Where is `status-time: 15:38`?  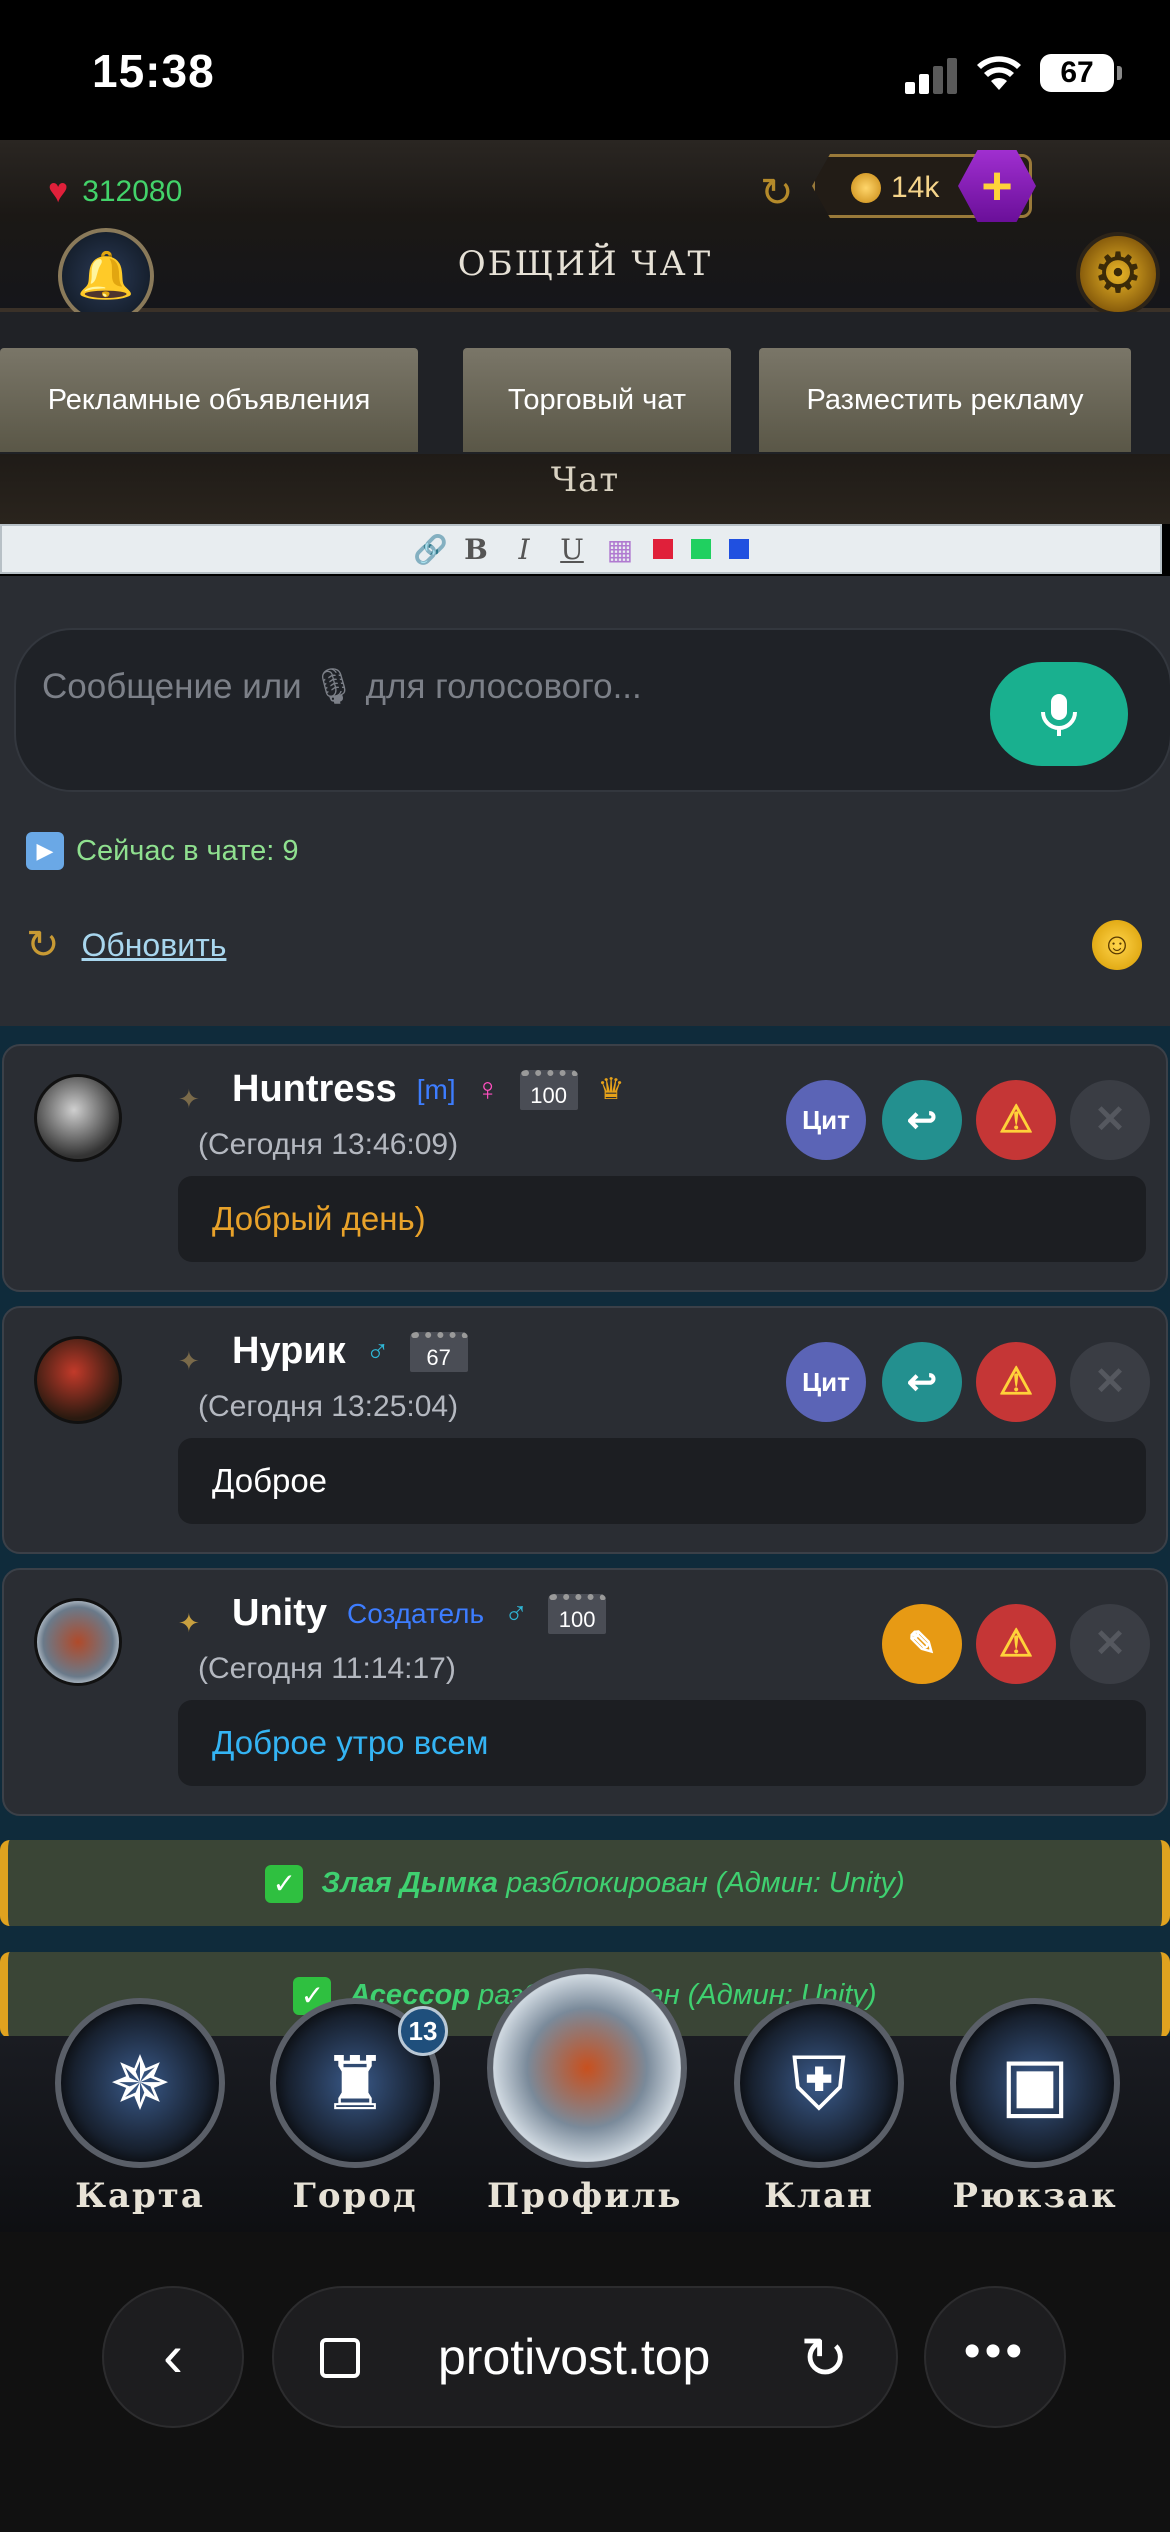 status-time: 15:38 is located at coordinates (153, 71).